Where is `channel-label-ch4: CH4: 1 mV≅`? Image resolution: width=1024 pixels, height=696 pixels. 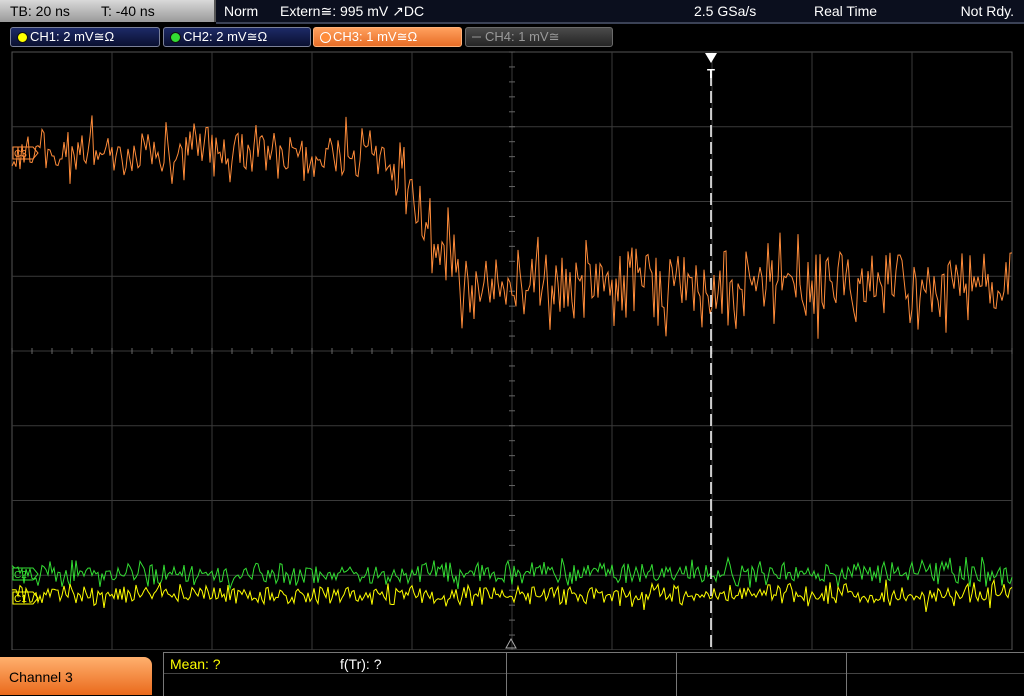 channel-label-ch4: CH4: 1 mV≅ is located at coordinates (522, 36).